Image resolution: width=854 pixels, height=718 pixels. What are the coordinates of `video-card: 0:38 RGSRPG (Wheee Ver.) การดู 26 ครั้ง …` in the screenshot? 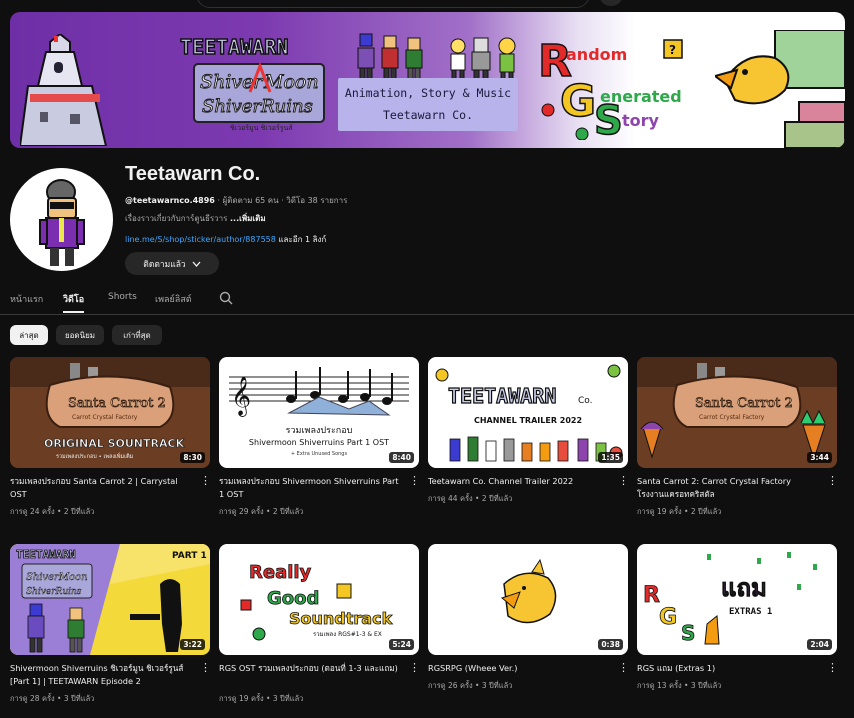 It's located at (528, 617).